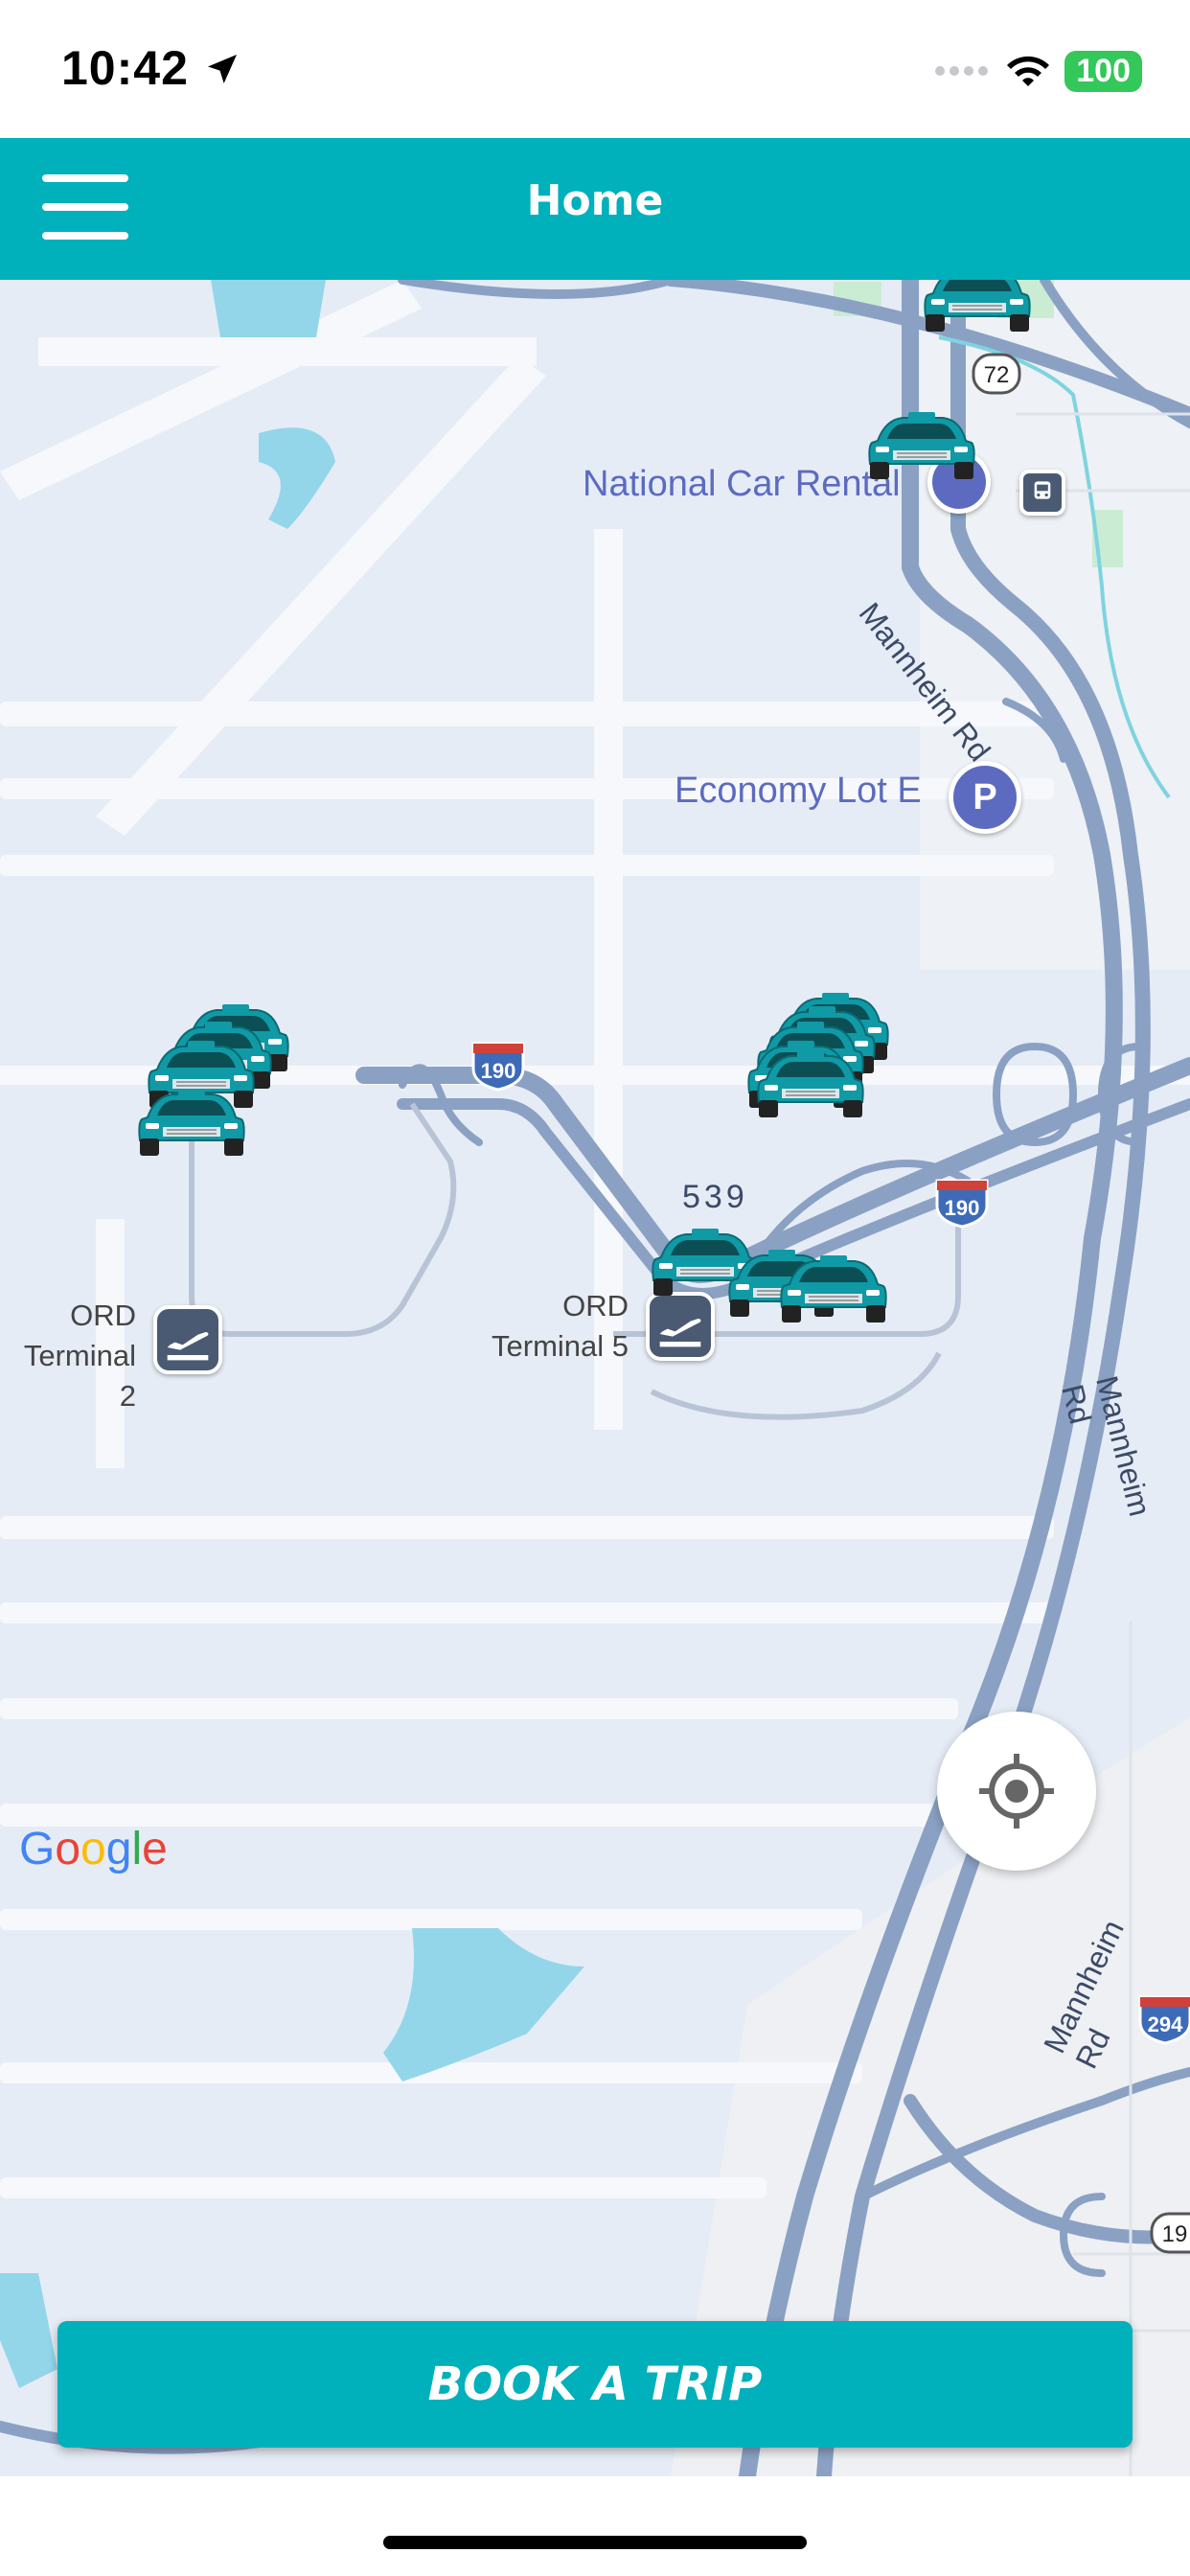 The width and height of the screenshot is (1190, 2576). Describe the element at coordinates (595, 69) in the screenshot. I see `status-bar: 10:42 100` at that location.